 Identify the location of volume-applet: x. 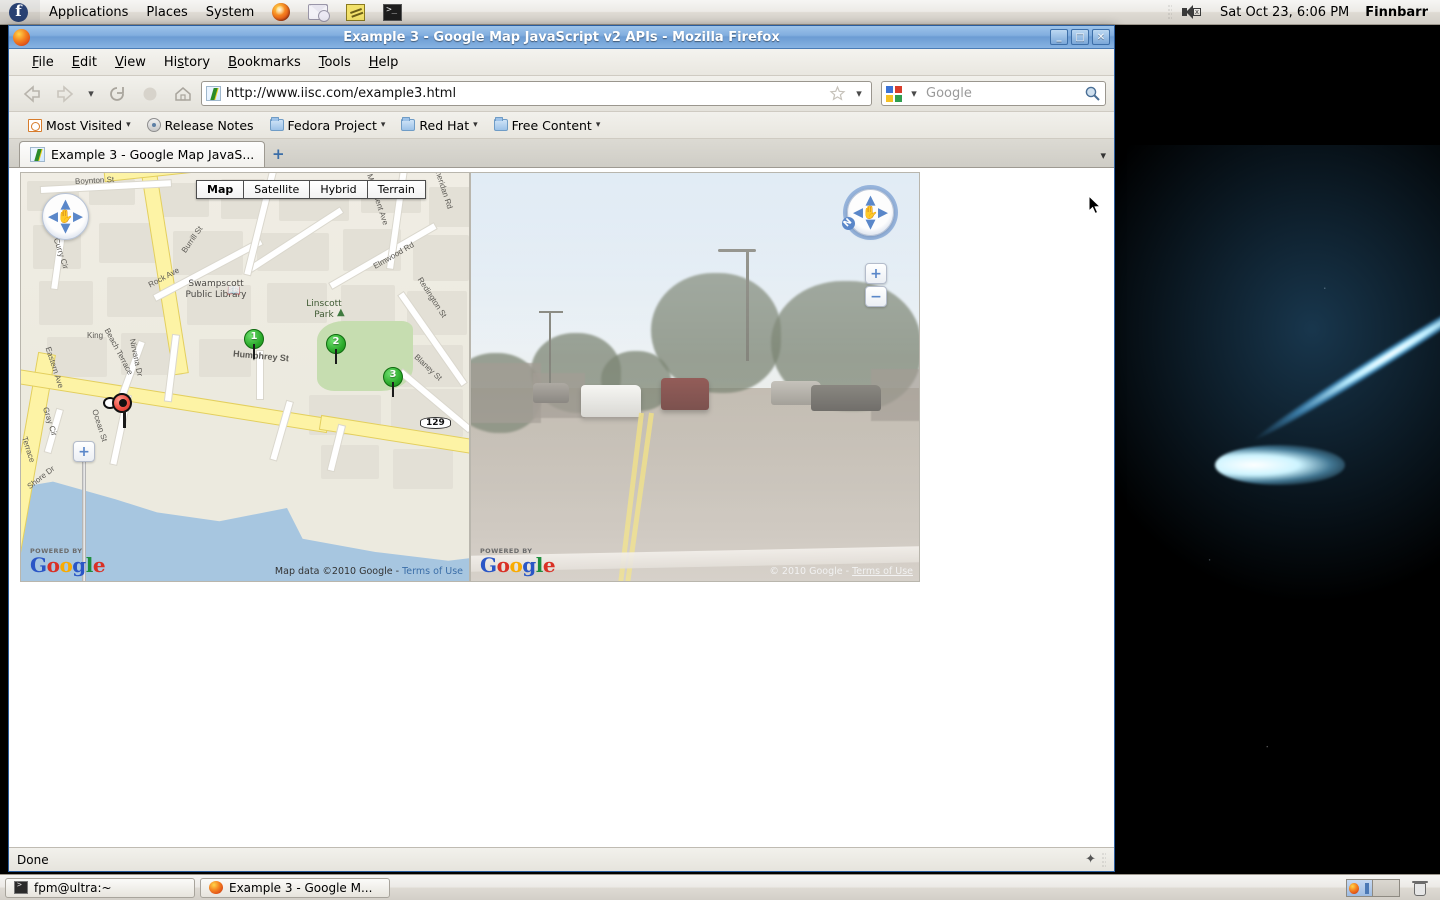
(1191, 12).